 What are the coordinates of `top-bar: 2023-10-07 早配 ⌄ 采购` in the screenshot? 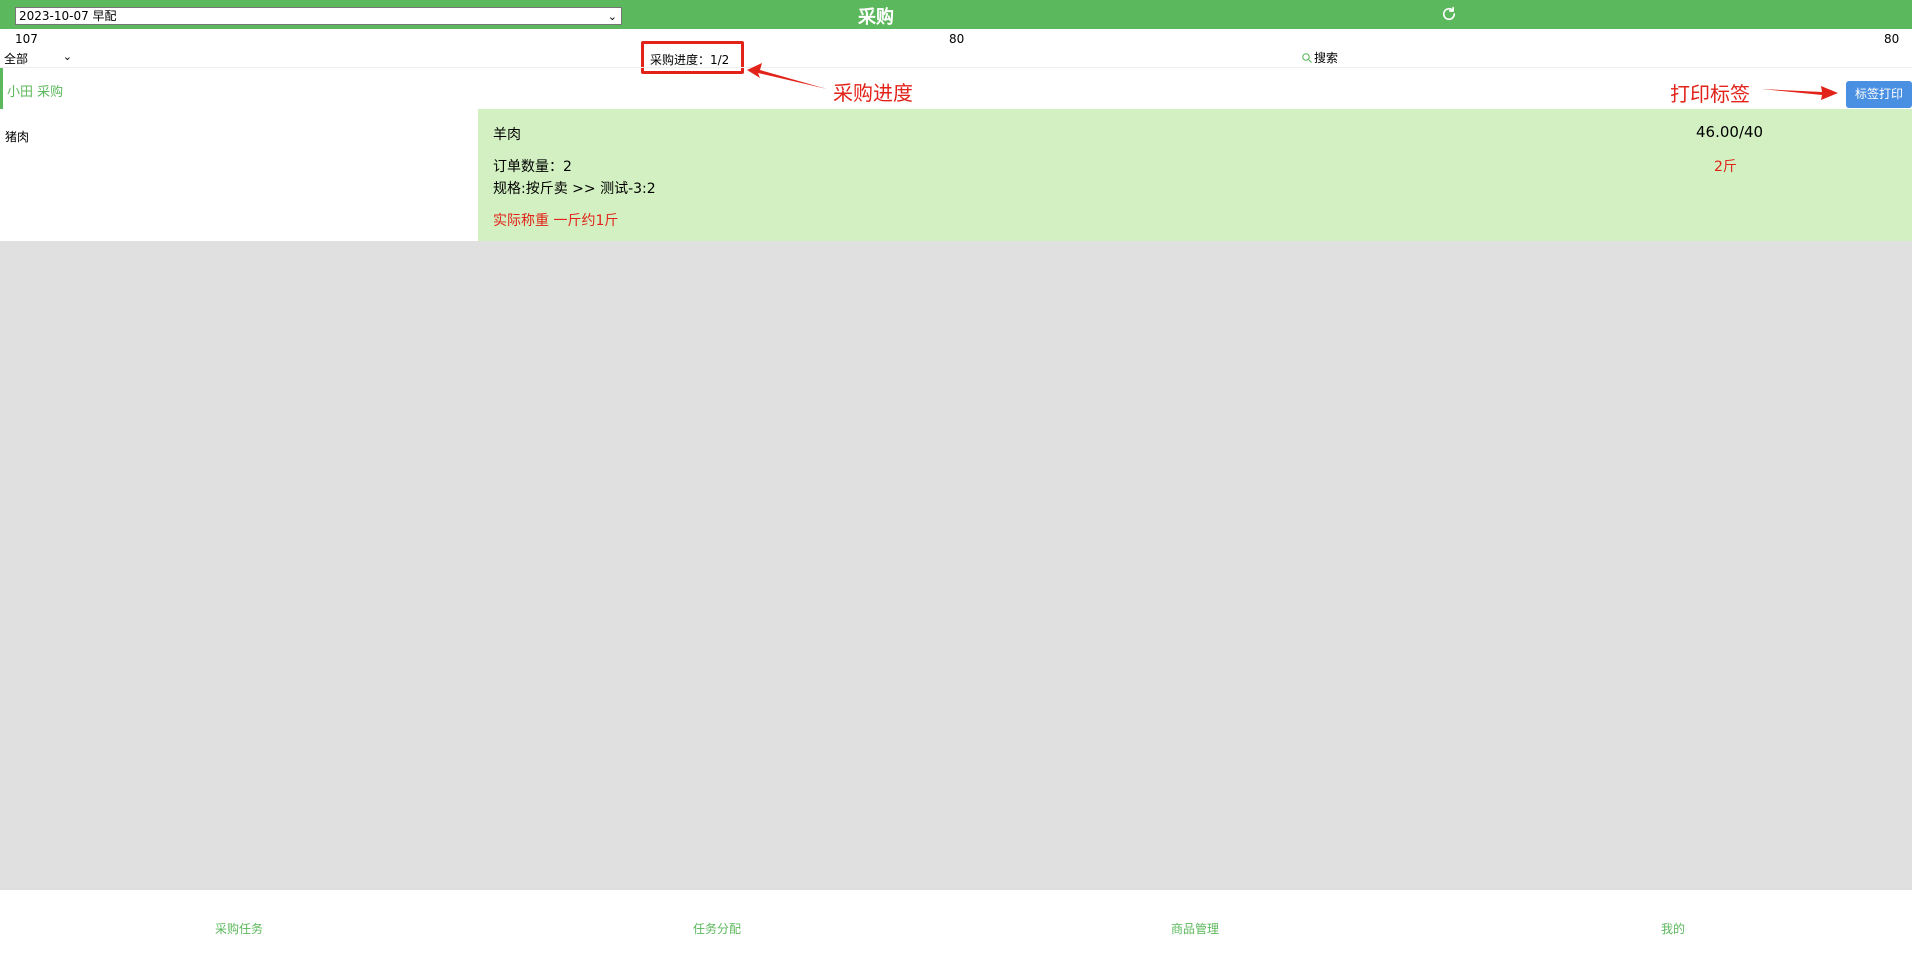 It's located at (956, 14).